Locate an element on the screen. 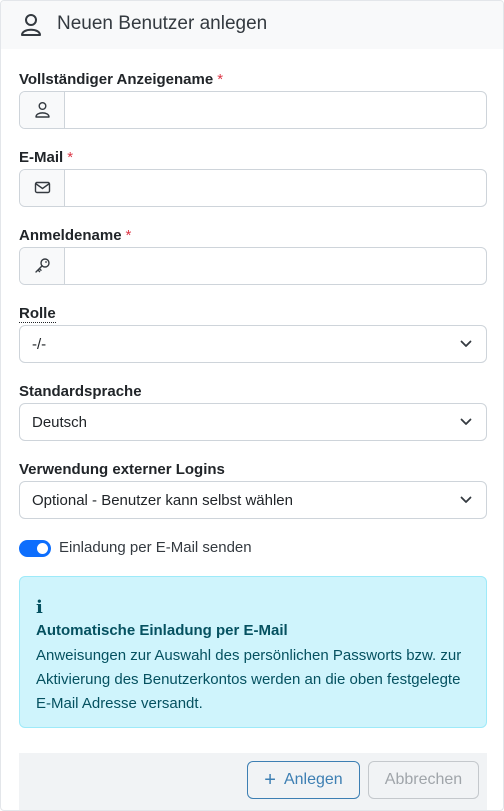 The image size is (504, 811). display-name-label-text: Vollständiger Anzeigename is located at coordinates (116, 79).